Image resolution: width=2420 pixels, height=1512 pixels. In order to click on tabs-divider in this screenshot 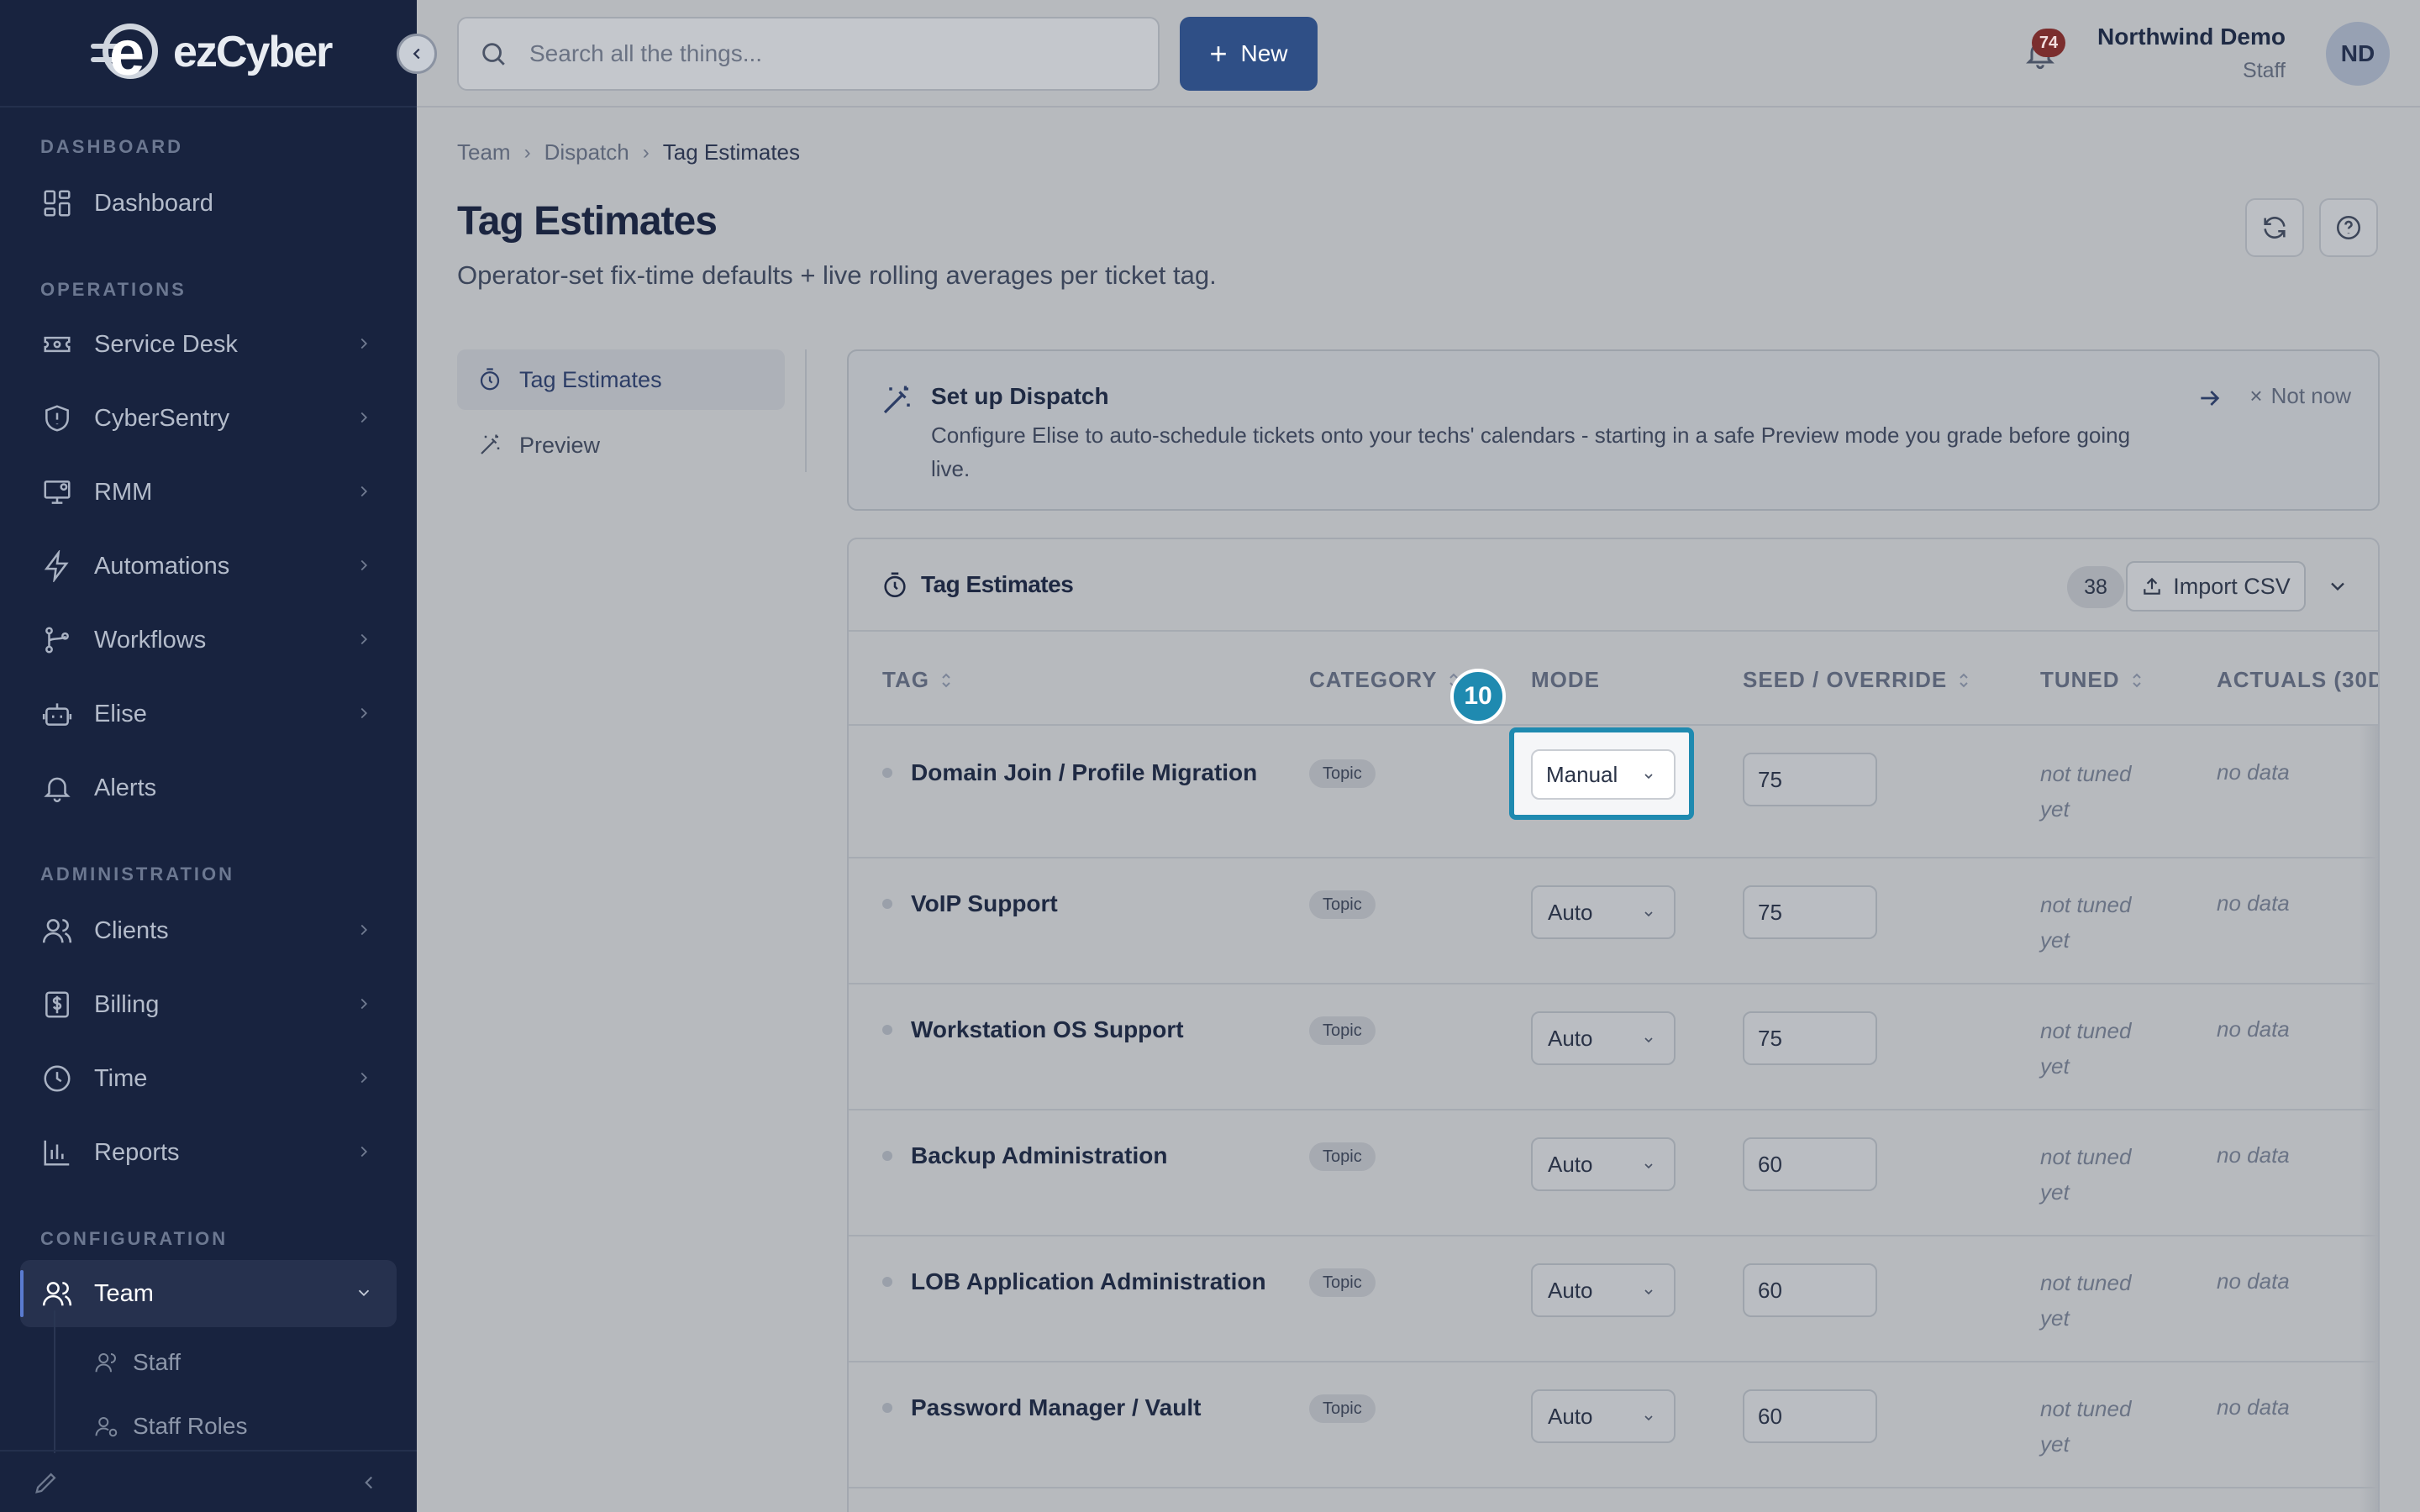, I will do `click(806, 410)`.